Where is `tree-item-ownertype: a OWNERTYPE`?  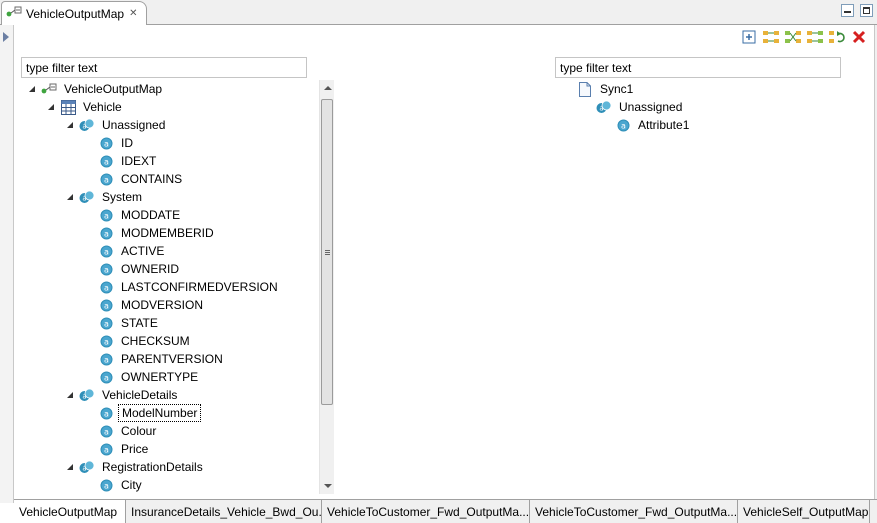
tree-item-ownertype: a OWNERTYPE is located at coordinates (143, 377).